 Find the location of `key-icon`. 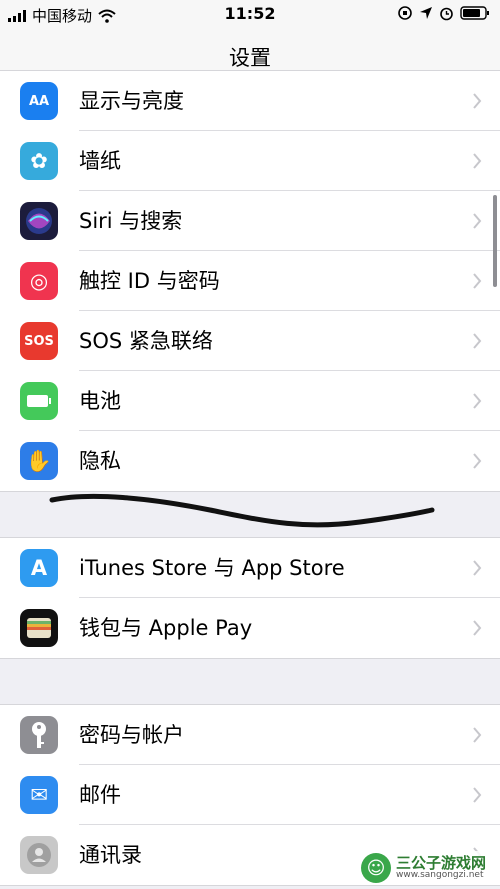

key-icon is located at coordinates (39, 735).